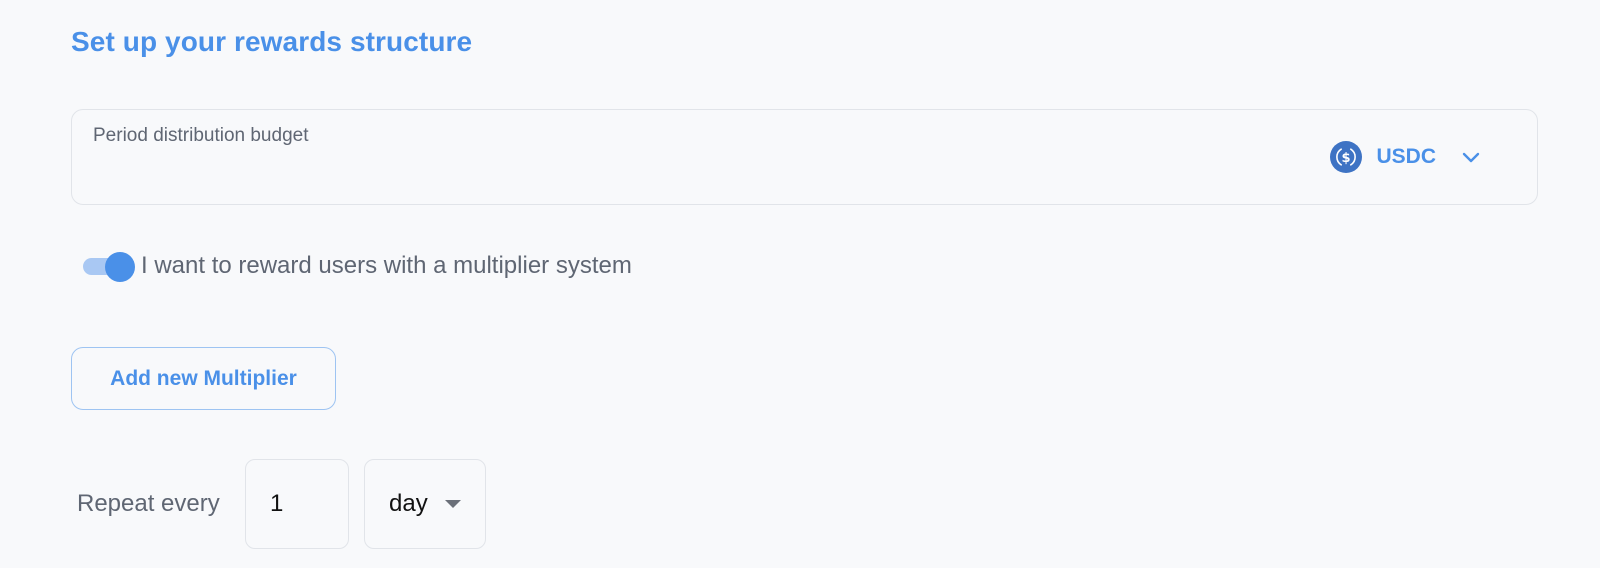  I want to click on usdc-coin-icon: $, so click(1346, 157).